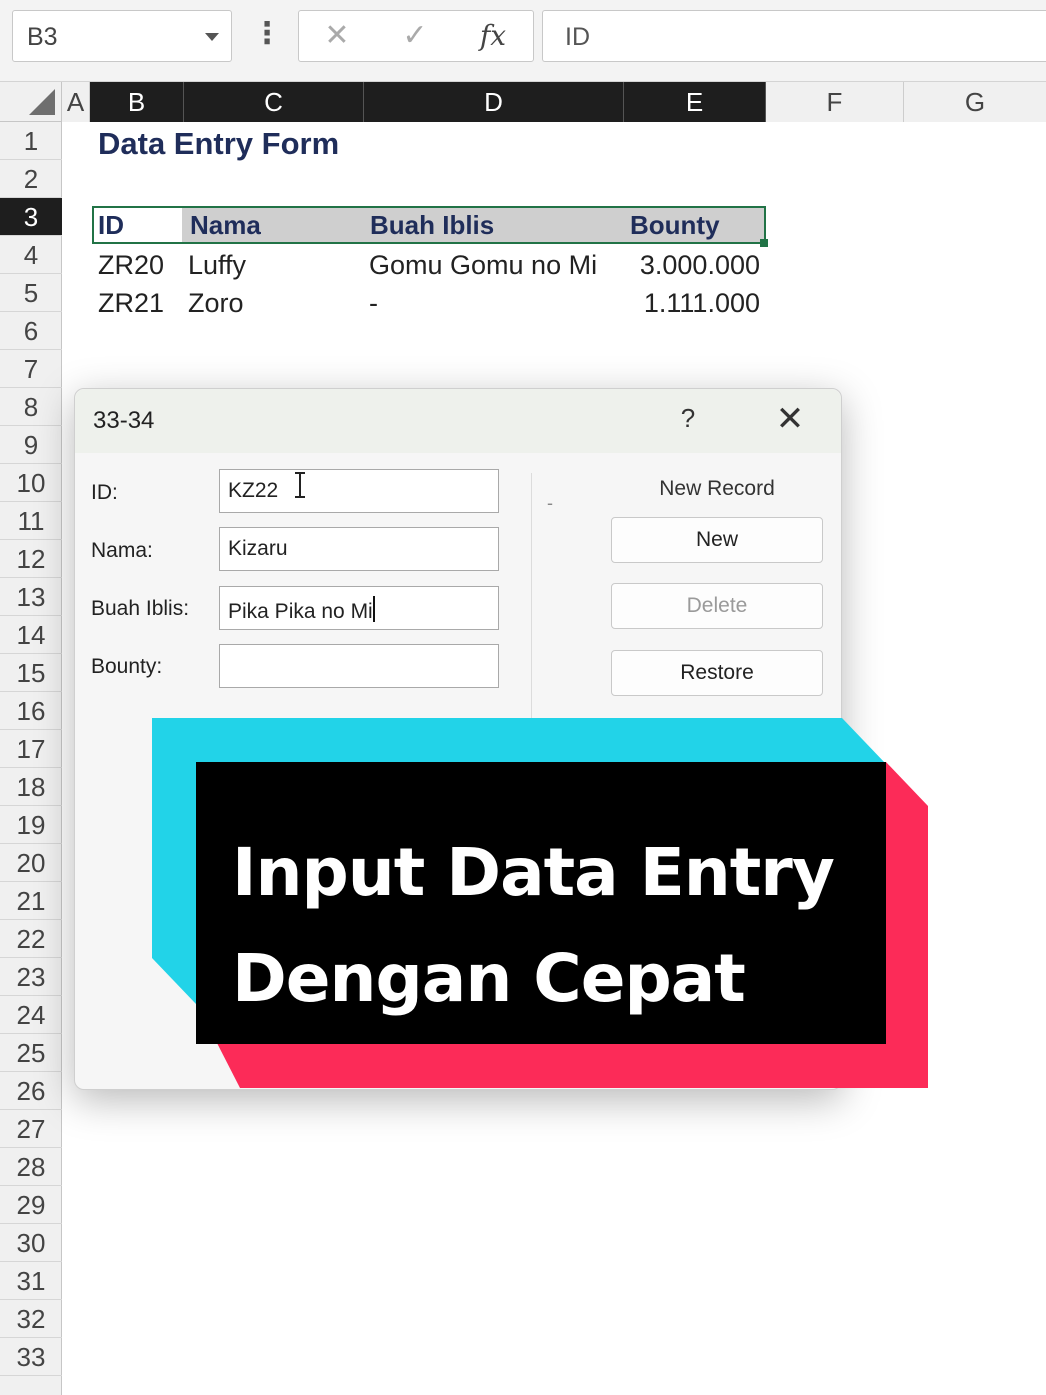  What do you see at coordinates (533, 926) in the screenshot?
I see `banner-text: Input Data Entry Dengan Cepat` at bounding box center [533, 926].